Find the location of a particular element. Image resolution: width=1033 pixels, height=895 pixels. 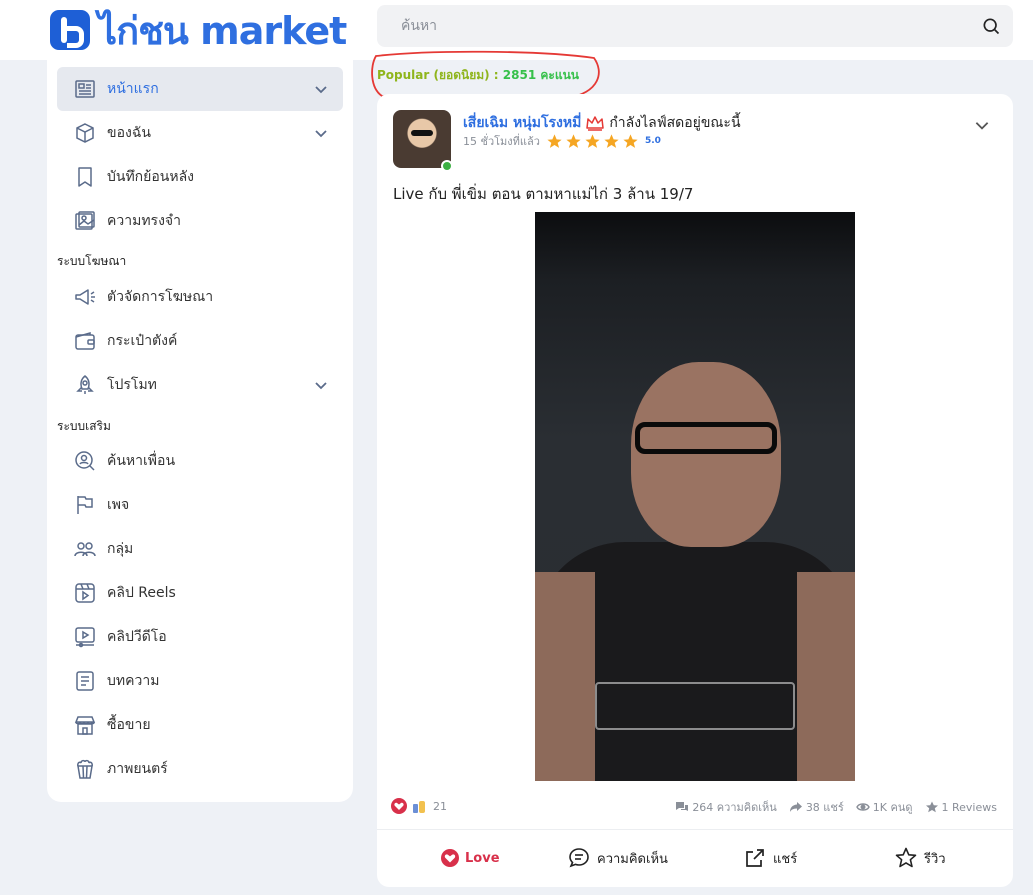

heart-reaction-icon is located at coordinates (399, 806).